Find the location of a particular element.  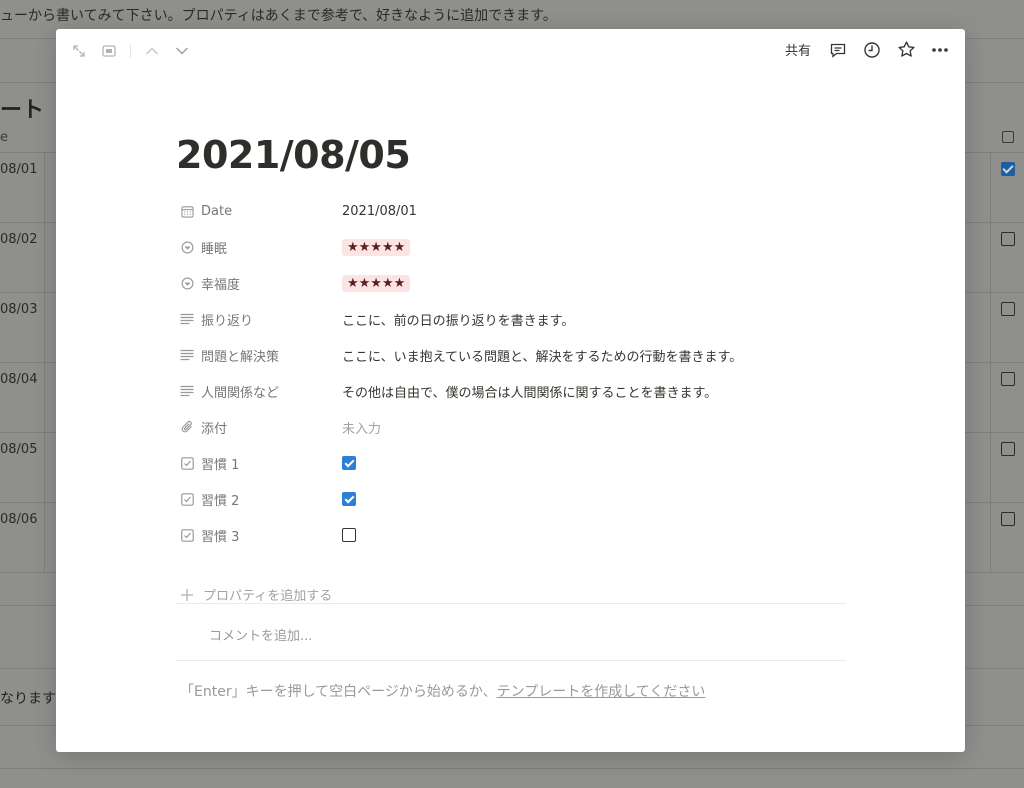

property-name: 幸福度 is located at coordinates (210, 283).